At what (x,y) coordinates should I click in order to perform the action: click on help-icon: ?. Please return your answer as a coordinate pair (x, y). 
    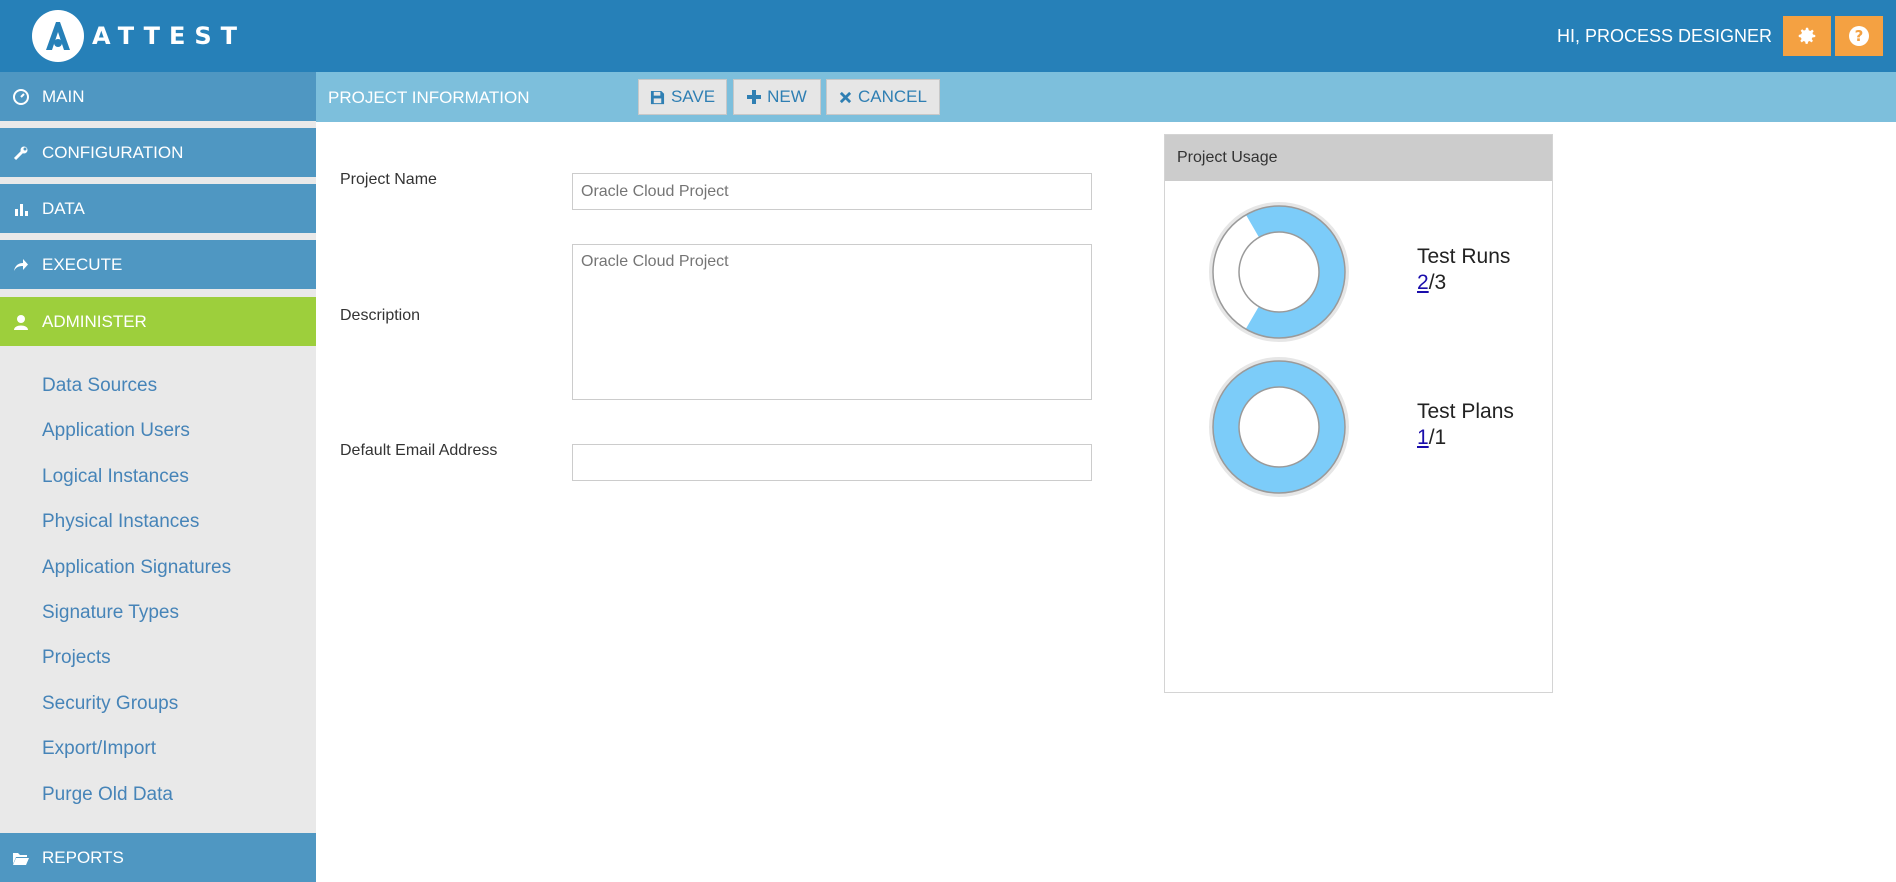
    Looking at the image, I should click on (1859, 36).